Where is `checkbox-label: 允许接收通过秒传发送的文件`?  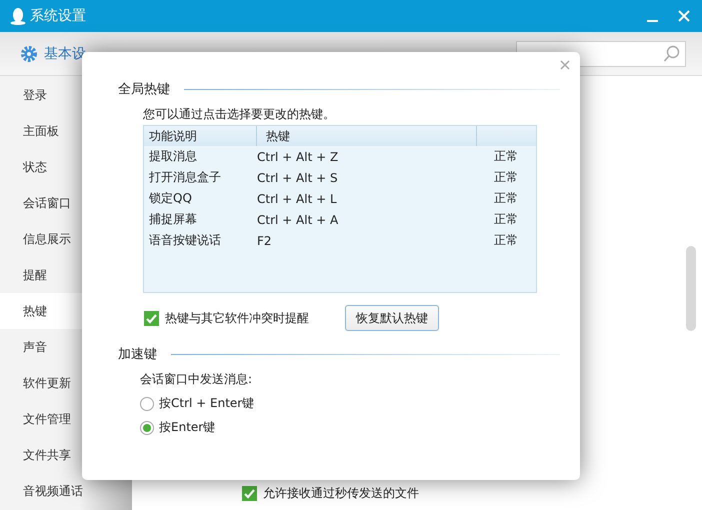 checkbox-label: 允许接收通过秒传发送的文件 is located at coordinates (341, 493).